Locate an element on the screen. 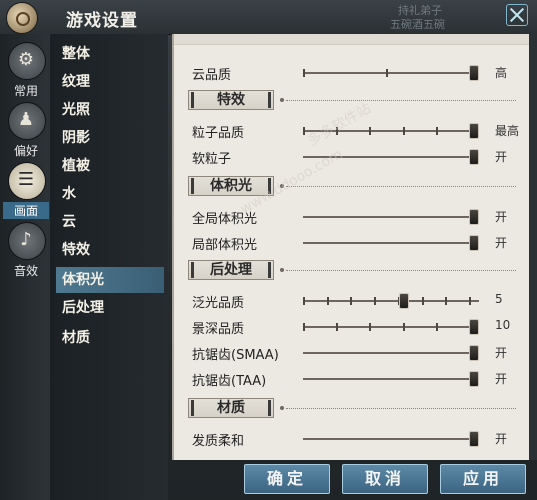 This screenshot has width=537, height=500. setting-label: 抗锯齿(SMAA) is located at coordinates (235, 355).